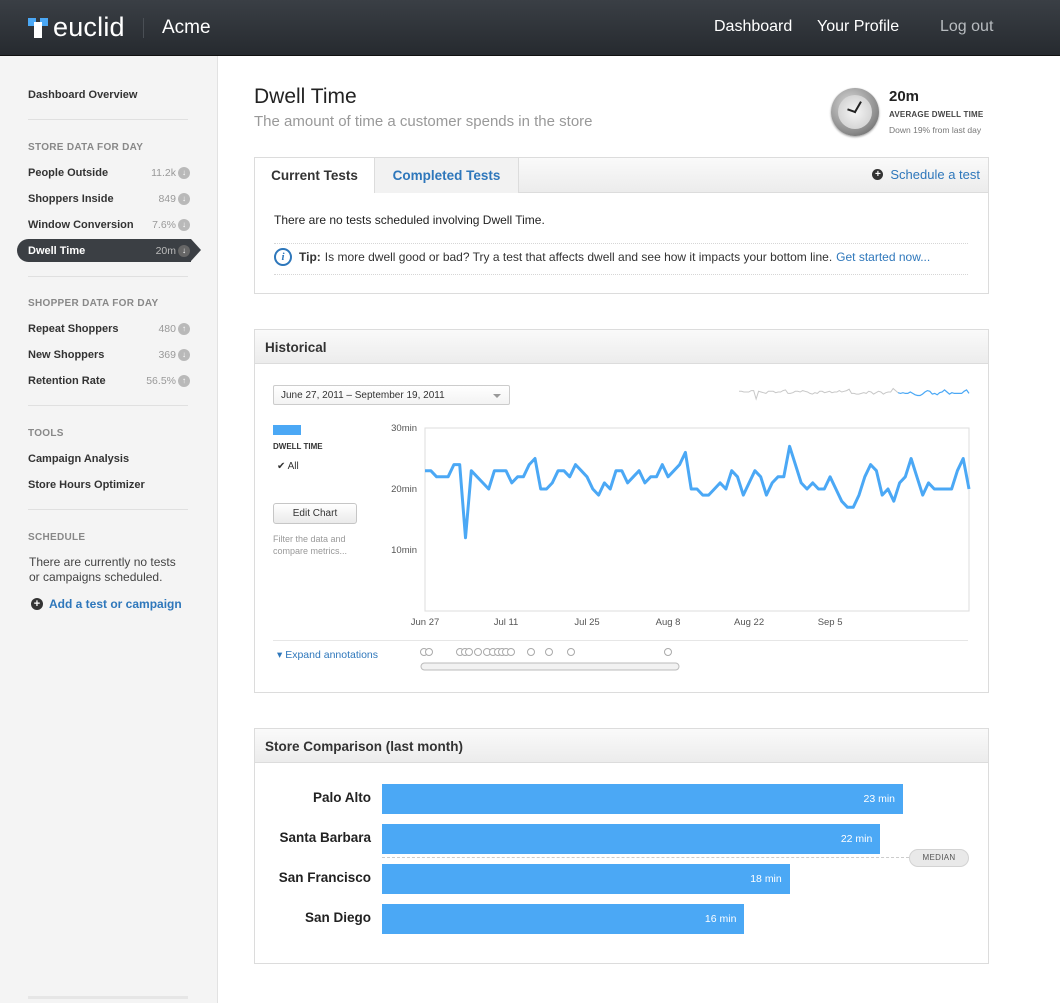 Image resolution: width=1060 pixels, height=1003 pixels. What do you see at coordinates (363, 395) in the screenshot?
I see `date-range-value: June 27, 2011 – September 19, 2011` at bounding box center [363, 395].